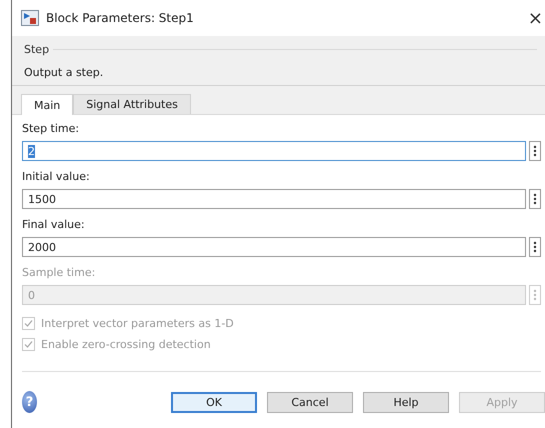 This screenshot has height=428, width=545. What do you see at coordinates (54, 224) in the screenshot?
I see `field-label: Final value:` at bounding box center [54, 224].